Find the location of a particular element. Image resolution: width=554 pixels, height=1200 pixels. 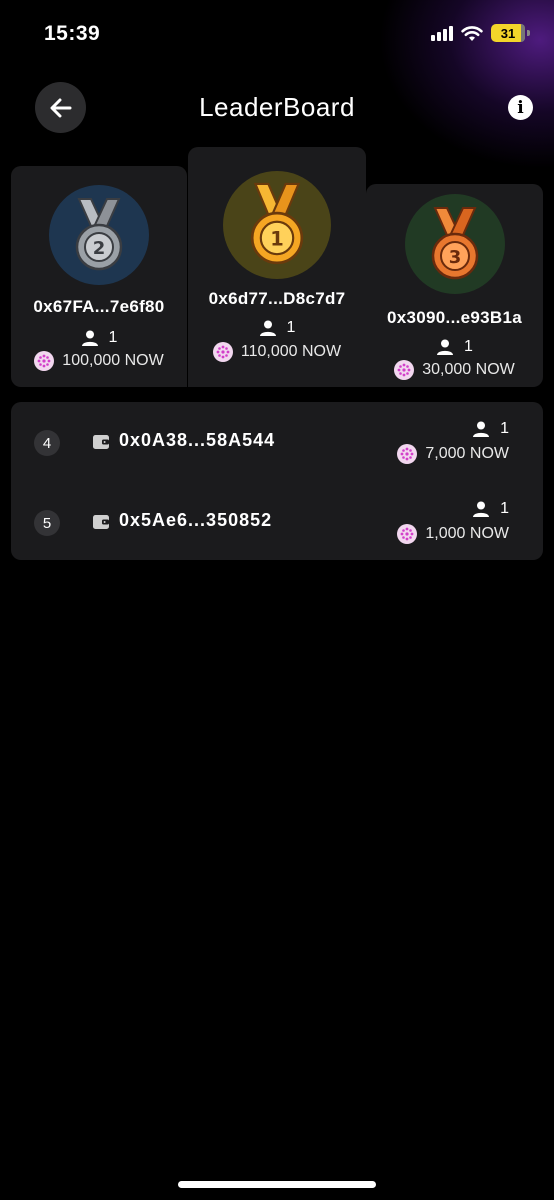

podium-card-rank-3: 3 0x3090...e93B1a 1 30,000 NOW is located at coordinates (454, 285).